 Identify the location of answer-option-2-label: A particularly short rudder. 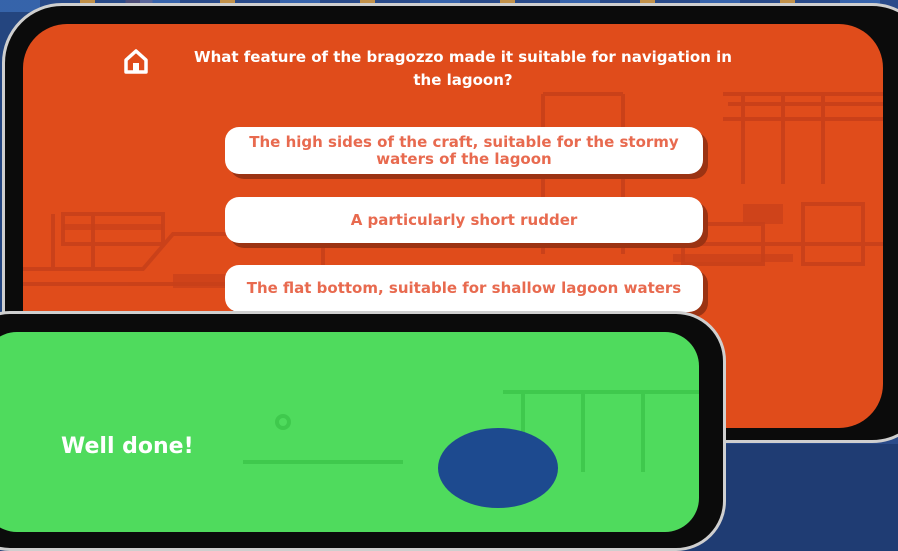
(464, 219).